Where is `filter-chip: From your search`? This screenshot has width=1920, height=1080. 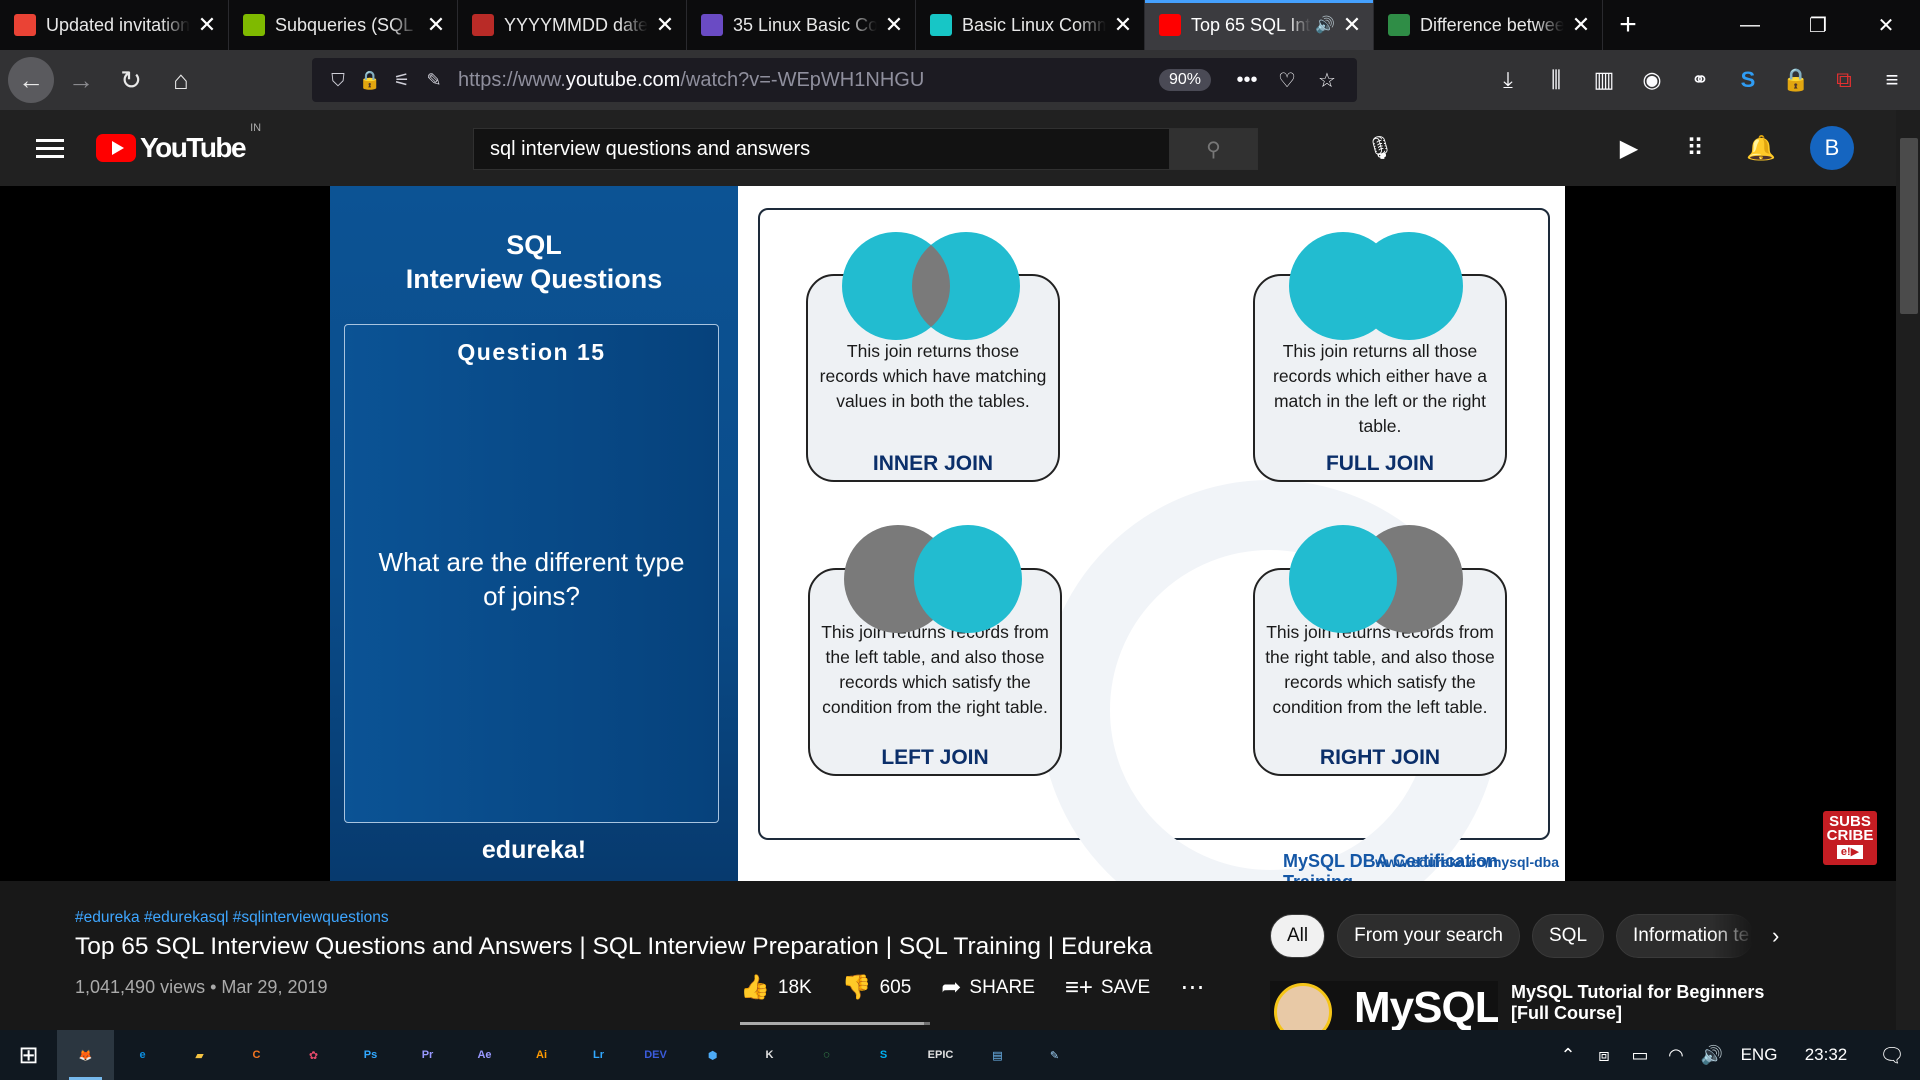
filter-chip: From your search is located at coordinates (1428, 936).